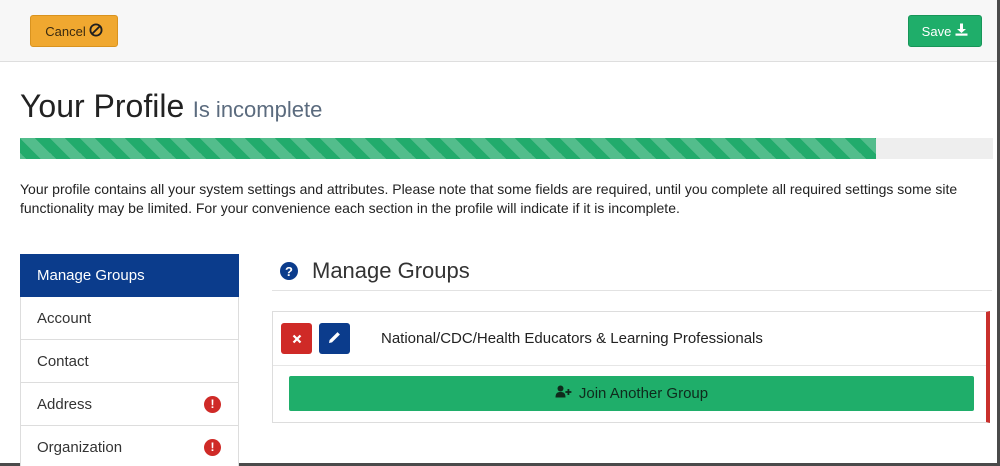  I want to click on sidebar-item-label: Account, so click(64, 318).